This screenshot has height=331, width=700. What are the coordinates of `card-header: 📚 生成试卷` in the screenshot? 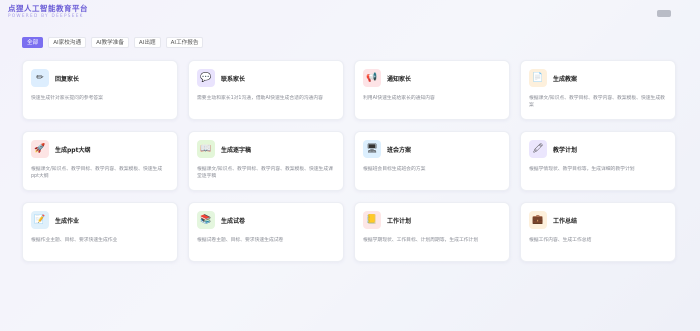 It's located at (266, 220).